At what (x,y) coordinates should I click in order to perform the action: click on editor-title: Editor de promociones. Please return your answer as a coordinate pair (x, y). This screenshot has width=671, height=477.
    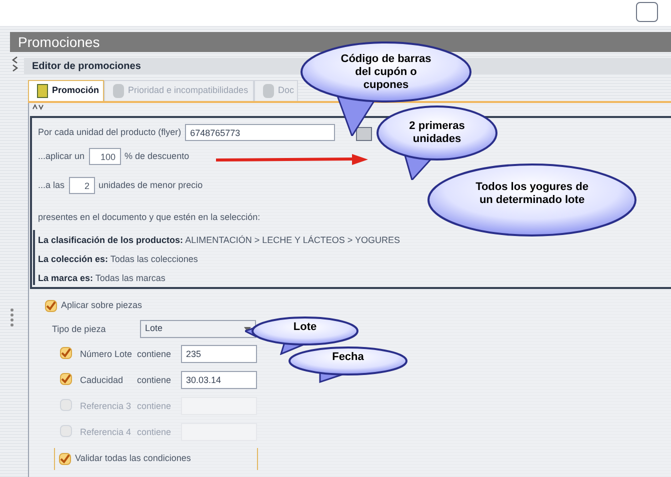
    Looking at the image, I should click on (86, 67).